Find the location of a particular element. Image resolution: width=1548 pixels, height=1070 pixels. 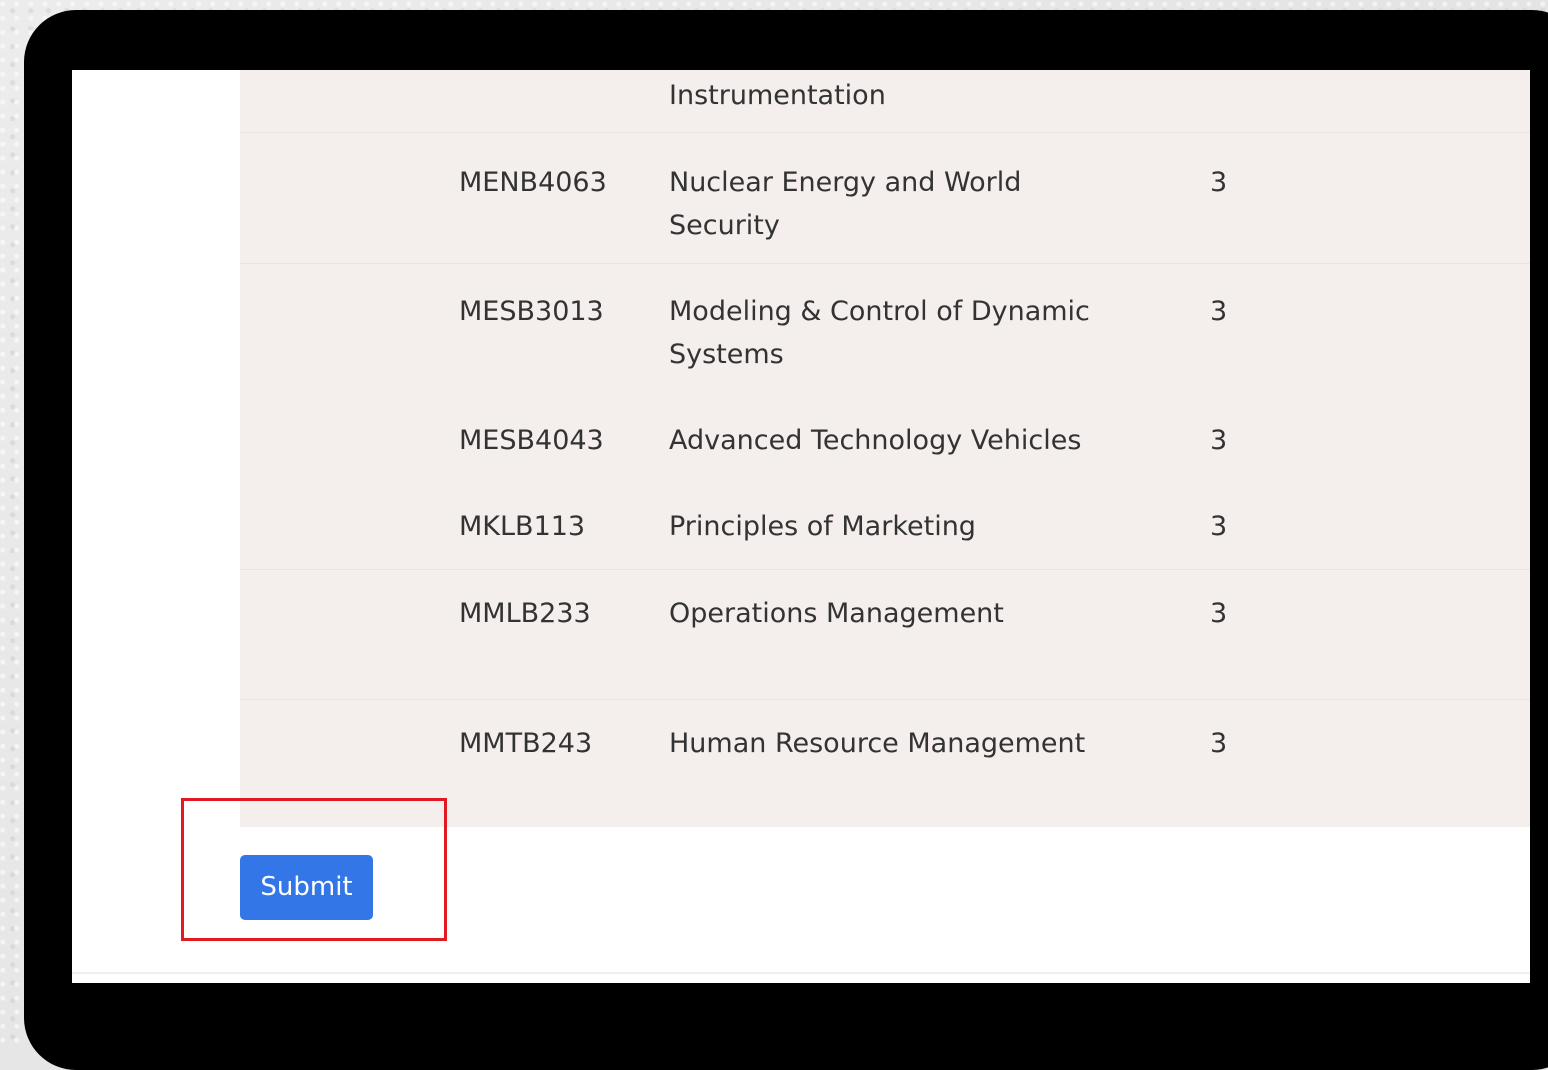

divider is located at coordinates (801, 973).